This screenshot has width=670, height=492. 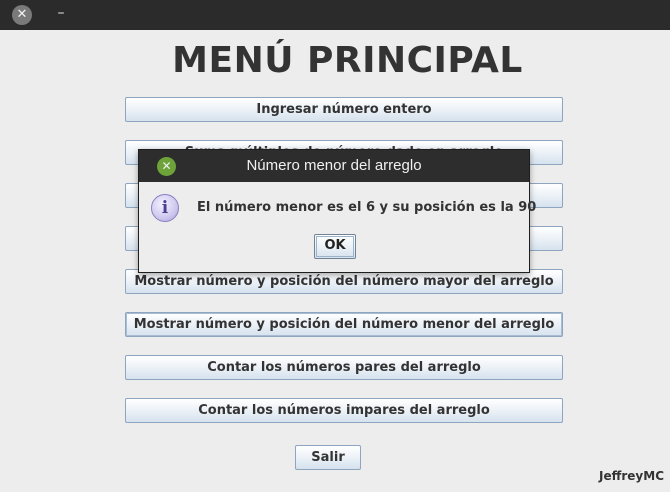 What do you see at coordinates (335, 15) in the screenshot?
I see `window-titlebar: ✕ –` at bounding box center [335, 15].